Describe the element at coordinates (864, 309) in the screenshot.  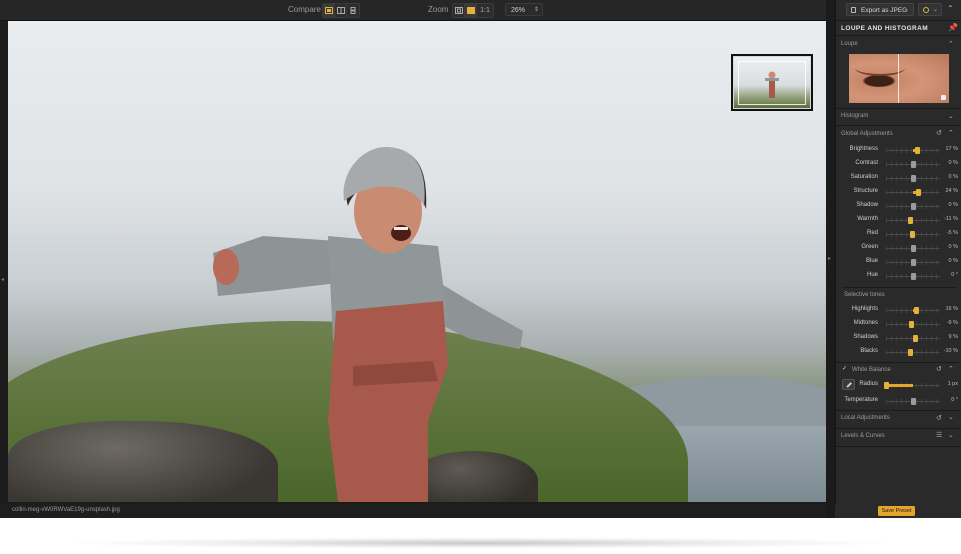
I see `slider-label: Highlights` at that location.